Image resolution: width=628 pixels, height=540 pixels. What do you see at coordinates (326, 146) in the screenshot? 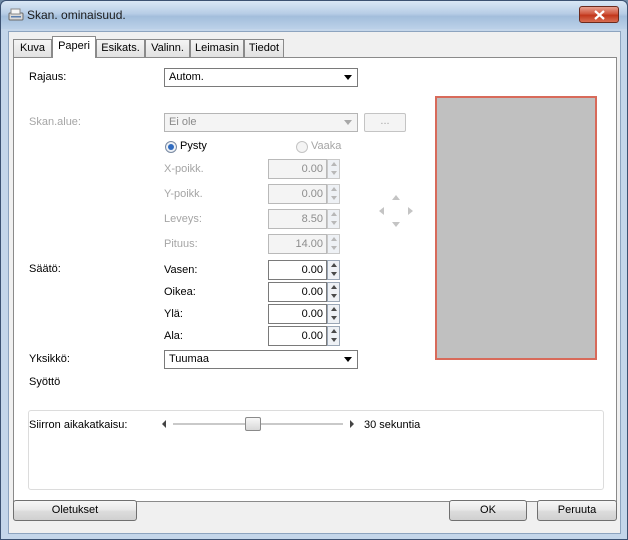
I see `landscape-label: Vaaka` at bounding box center [326, 146].